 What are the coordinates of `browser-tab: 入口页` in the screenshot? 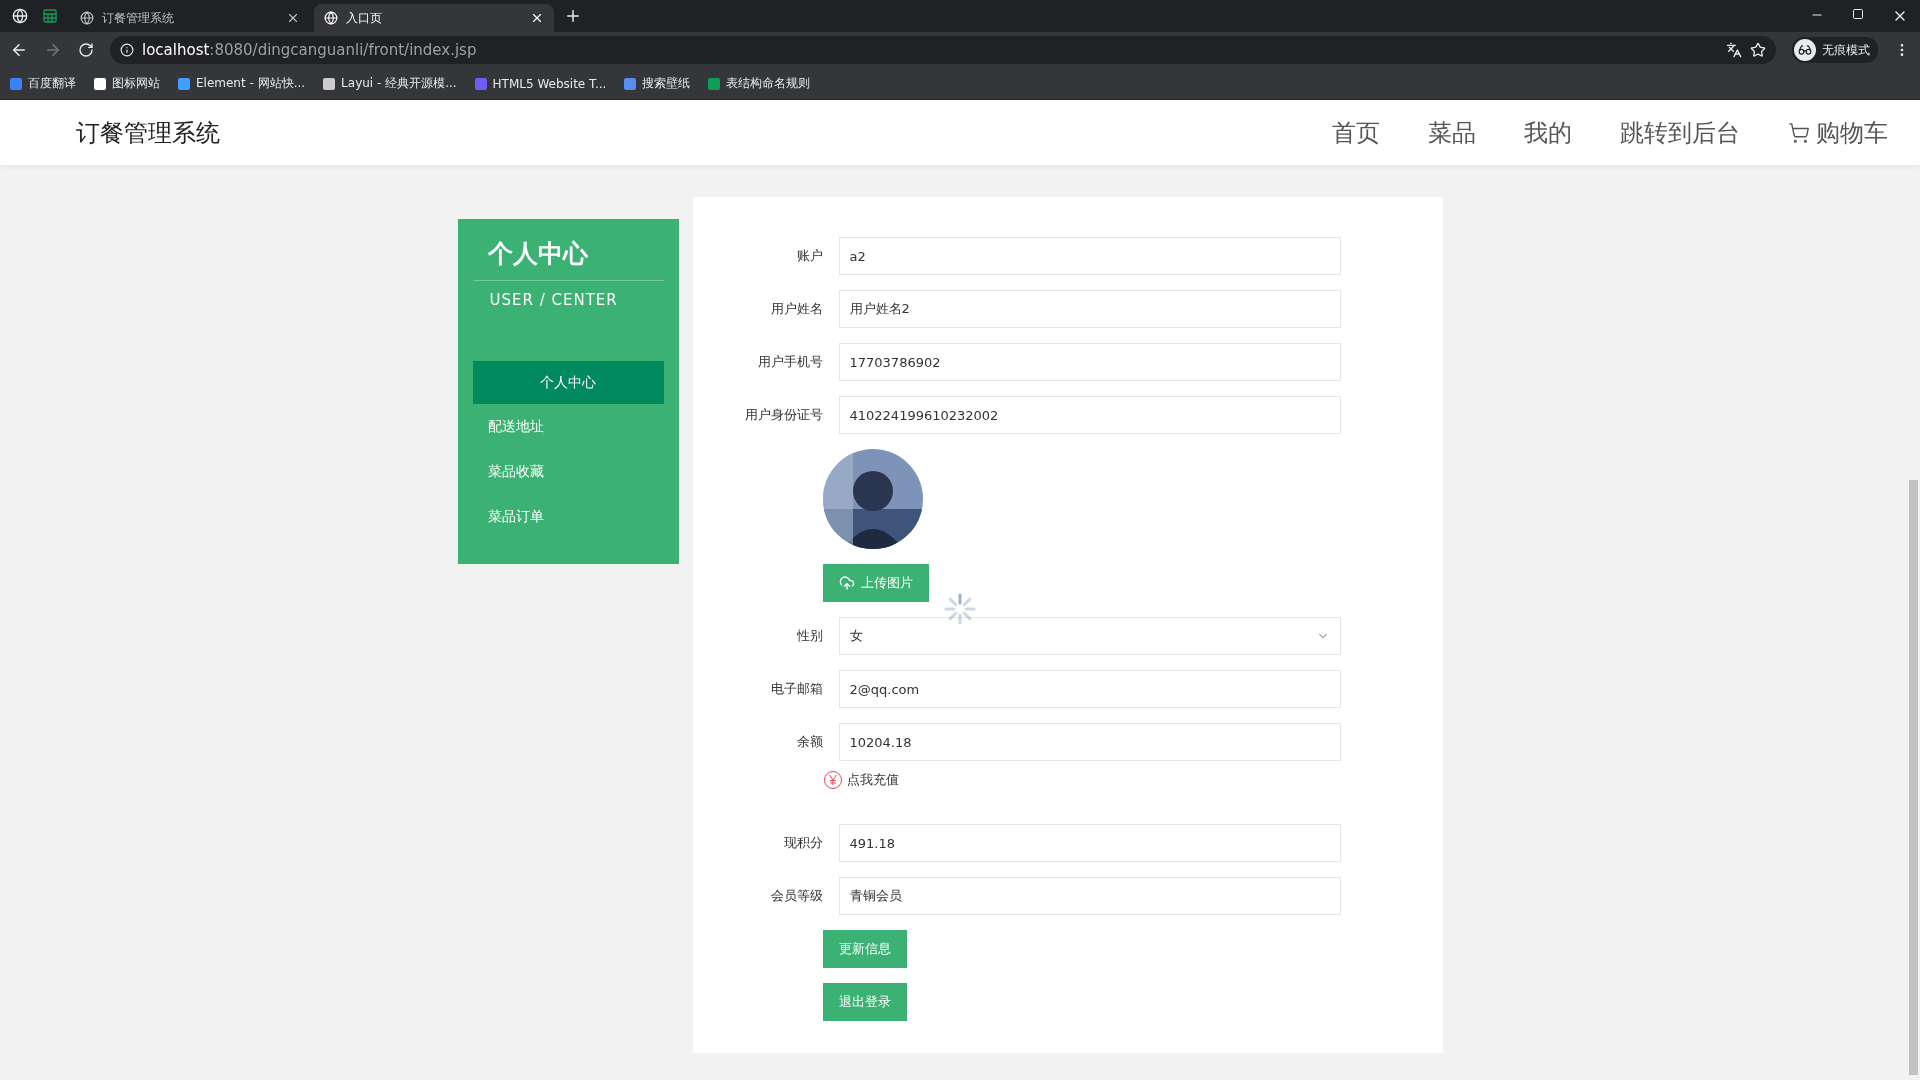 It's located at (434, 18).